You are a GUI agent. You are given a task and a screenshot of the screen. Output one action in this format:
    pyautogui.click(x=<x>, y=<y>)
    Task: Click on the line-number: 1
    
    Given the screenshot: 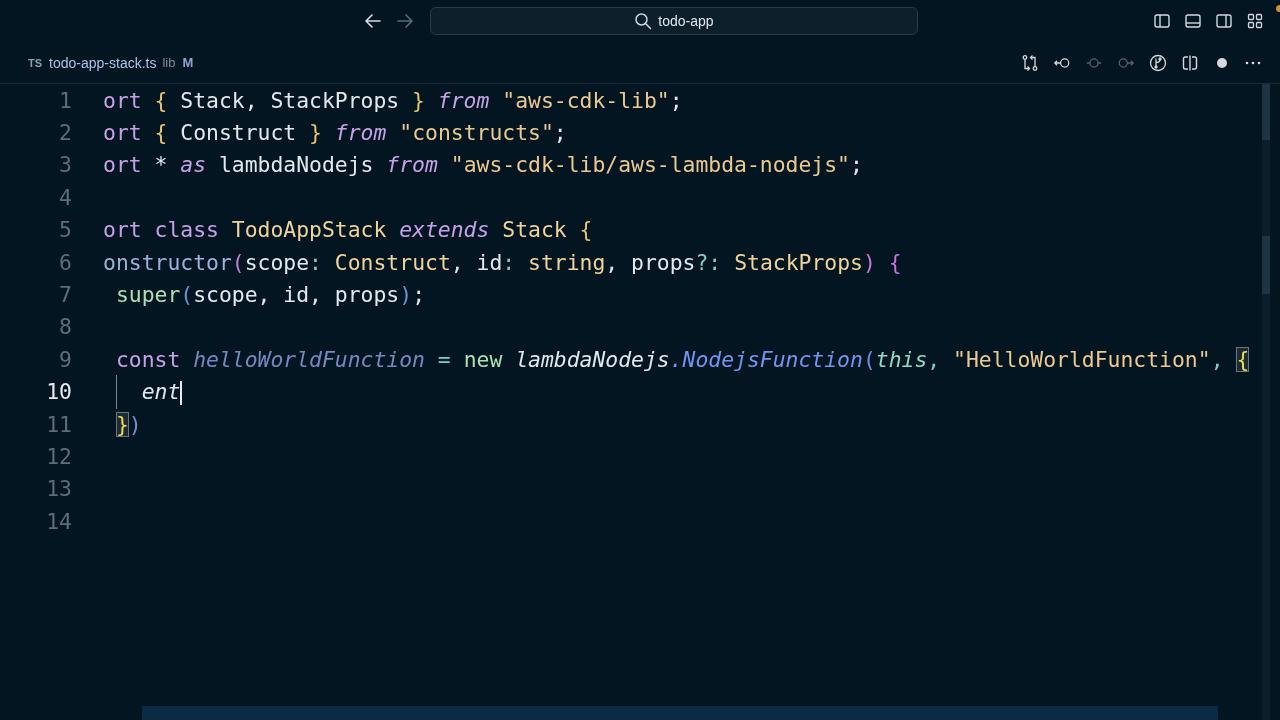 What is the action you would take?
    pyautogui.click(x=65, y=100)
    